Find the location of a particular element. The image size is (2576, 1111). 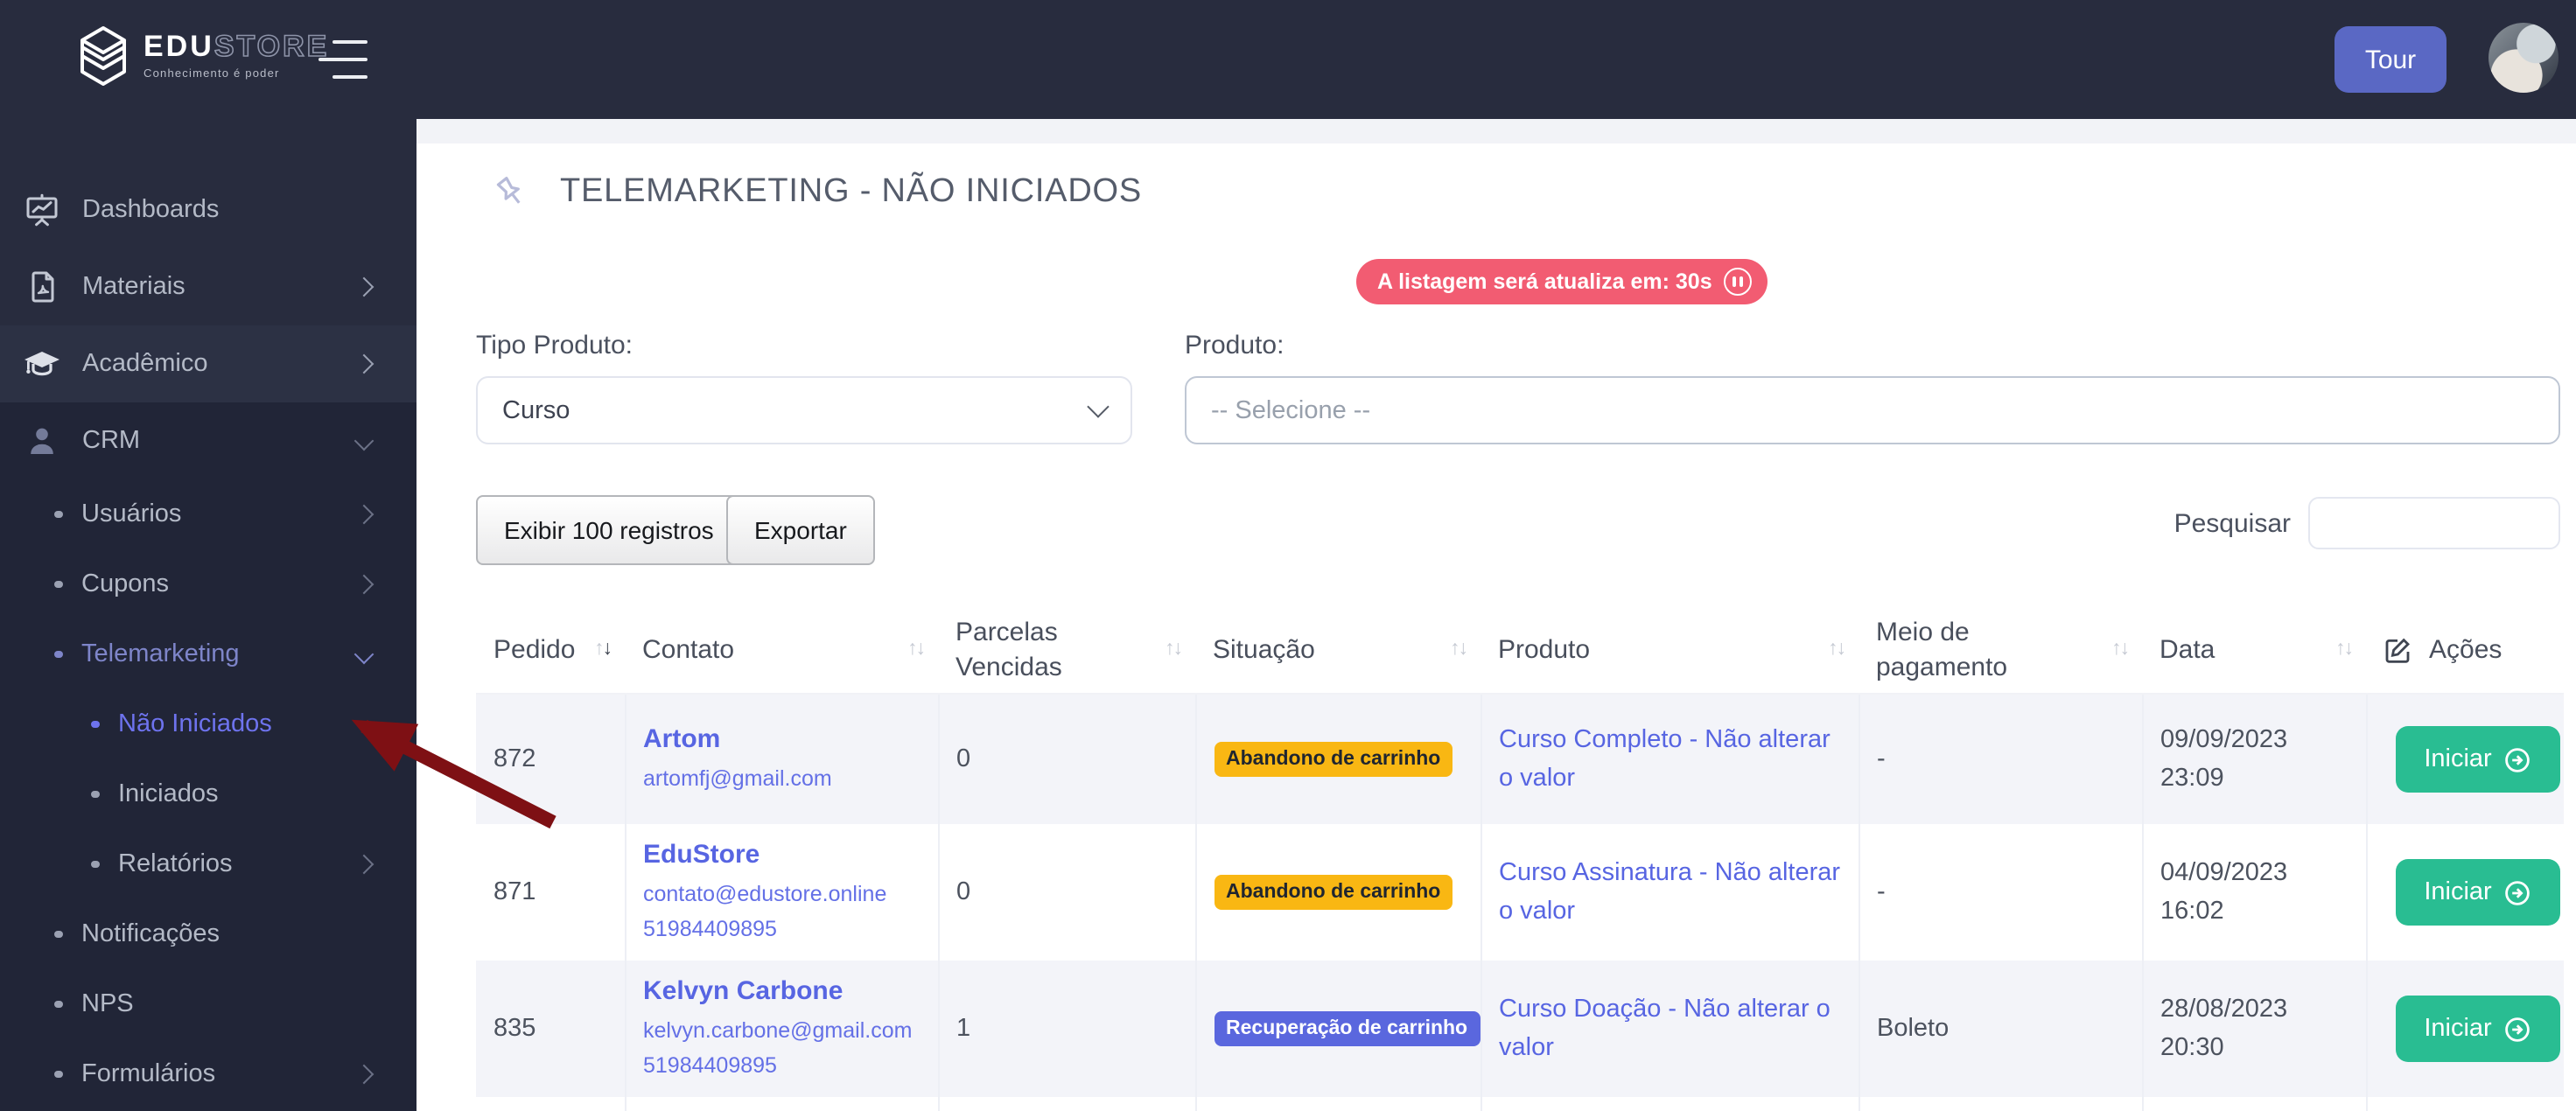

tour-button: Tour is located at coordinates (2390, 59).